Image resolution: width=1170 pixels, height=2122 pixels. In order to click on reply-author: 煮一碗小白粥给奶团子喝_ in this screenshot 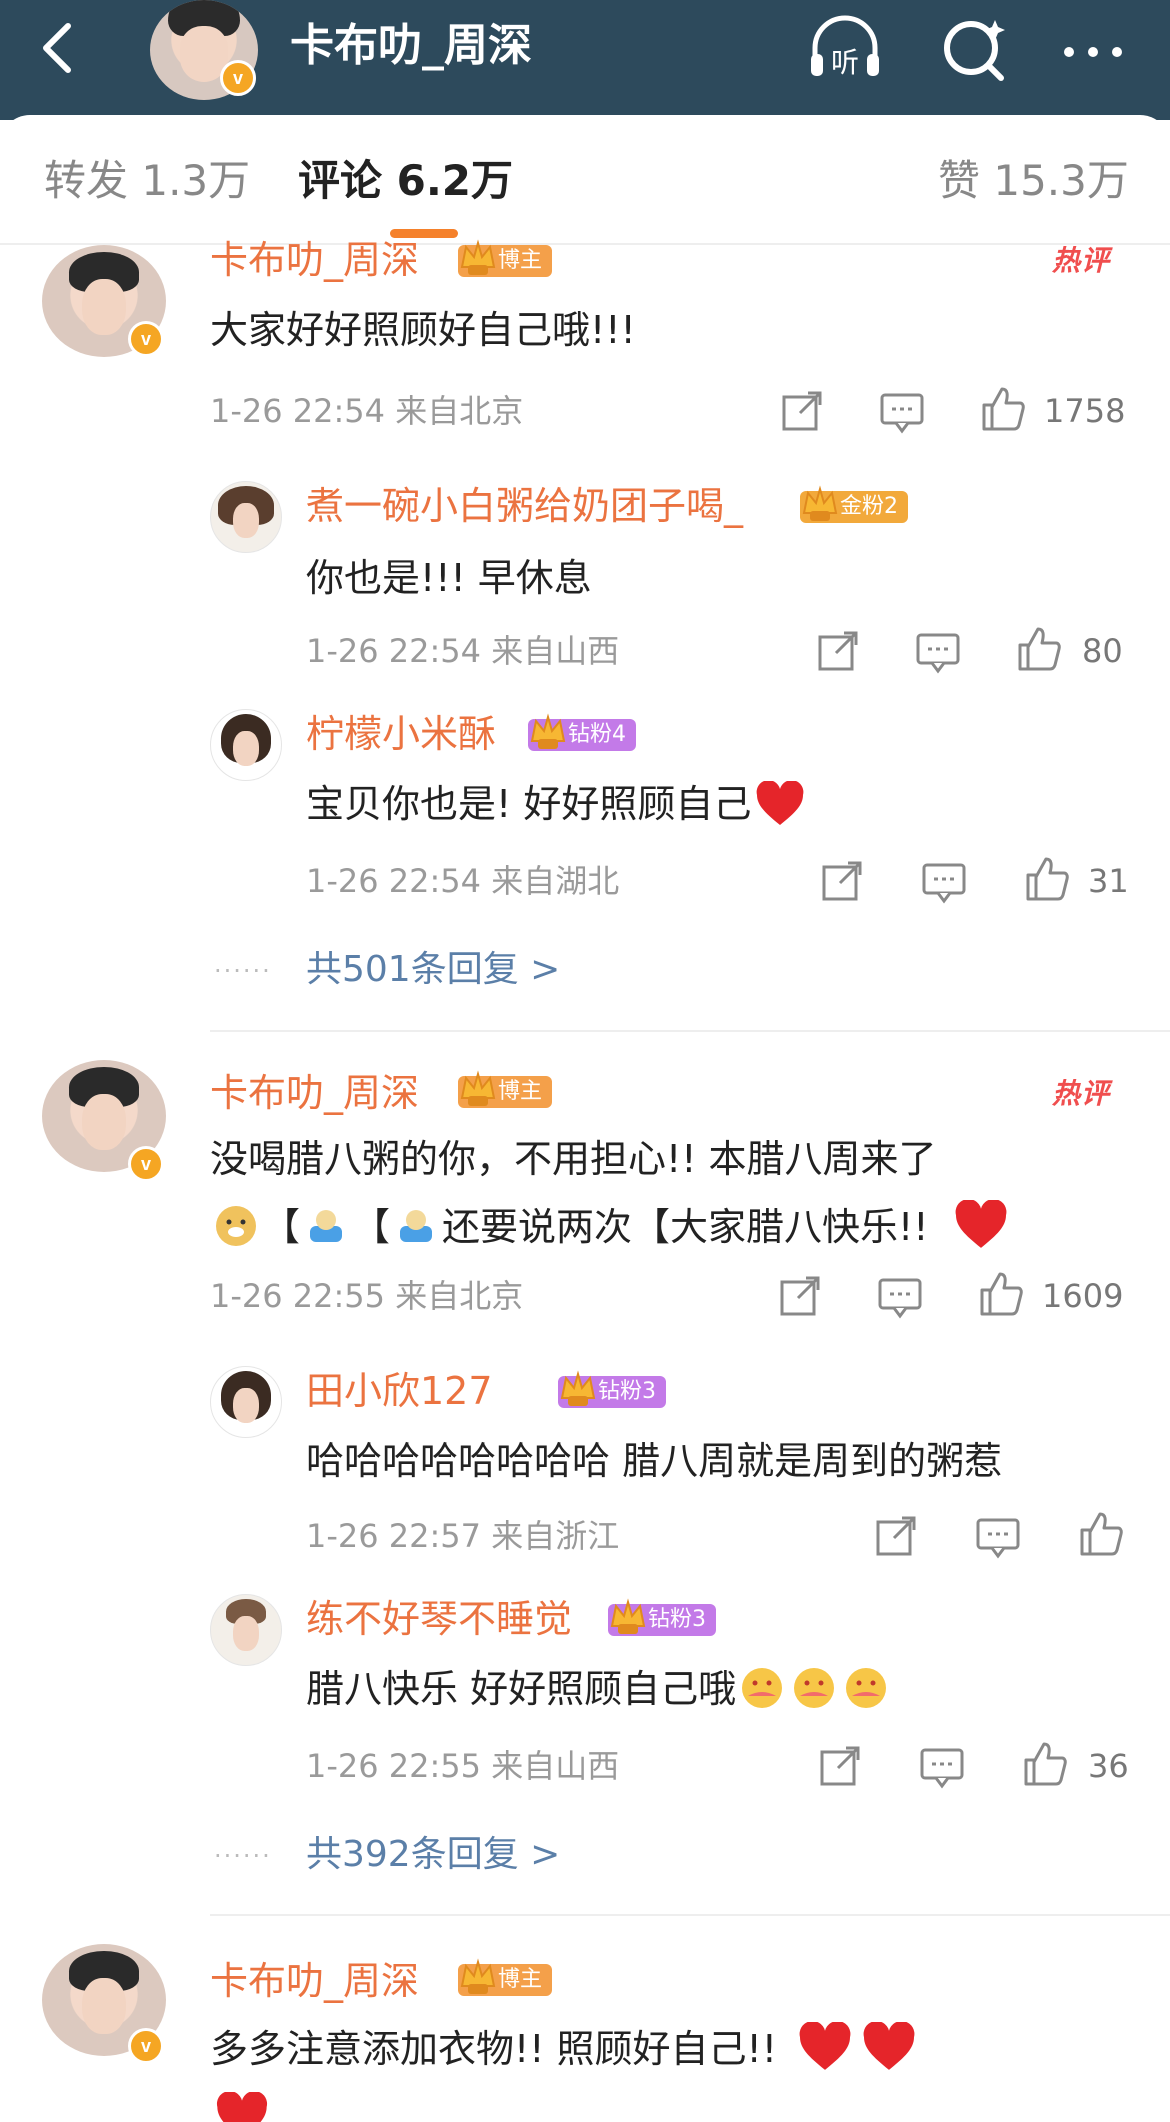, I will do `click(524, 506)`.